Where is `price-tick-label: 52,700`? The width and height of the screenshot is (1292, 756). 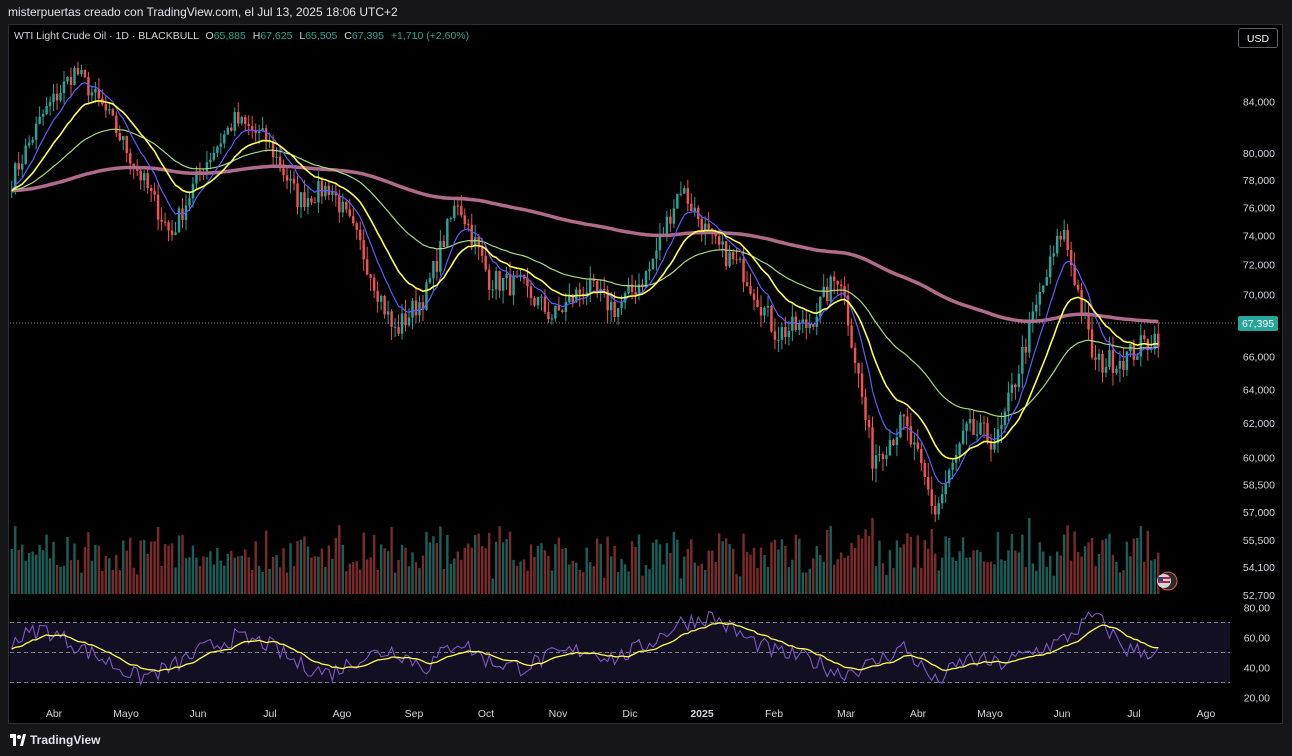
price-tick-label: 52,700 is located at coordinates (1259, 596).